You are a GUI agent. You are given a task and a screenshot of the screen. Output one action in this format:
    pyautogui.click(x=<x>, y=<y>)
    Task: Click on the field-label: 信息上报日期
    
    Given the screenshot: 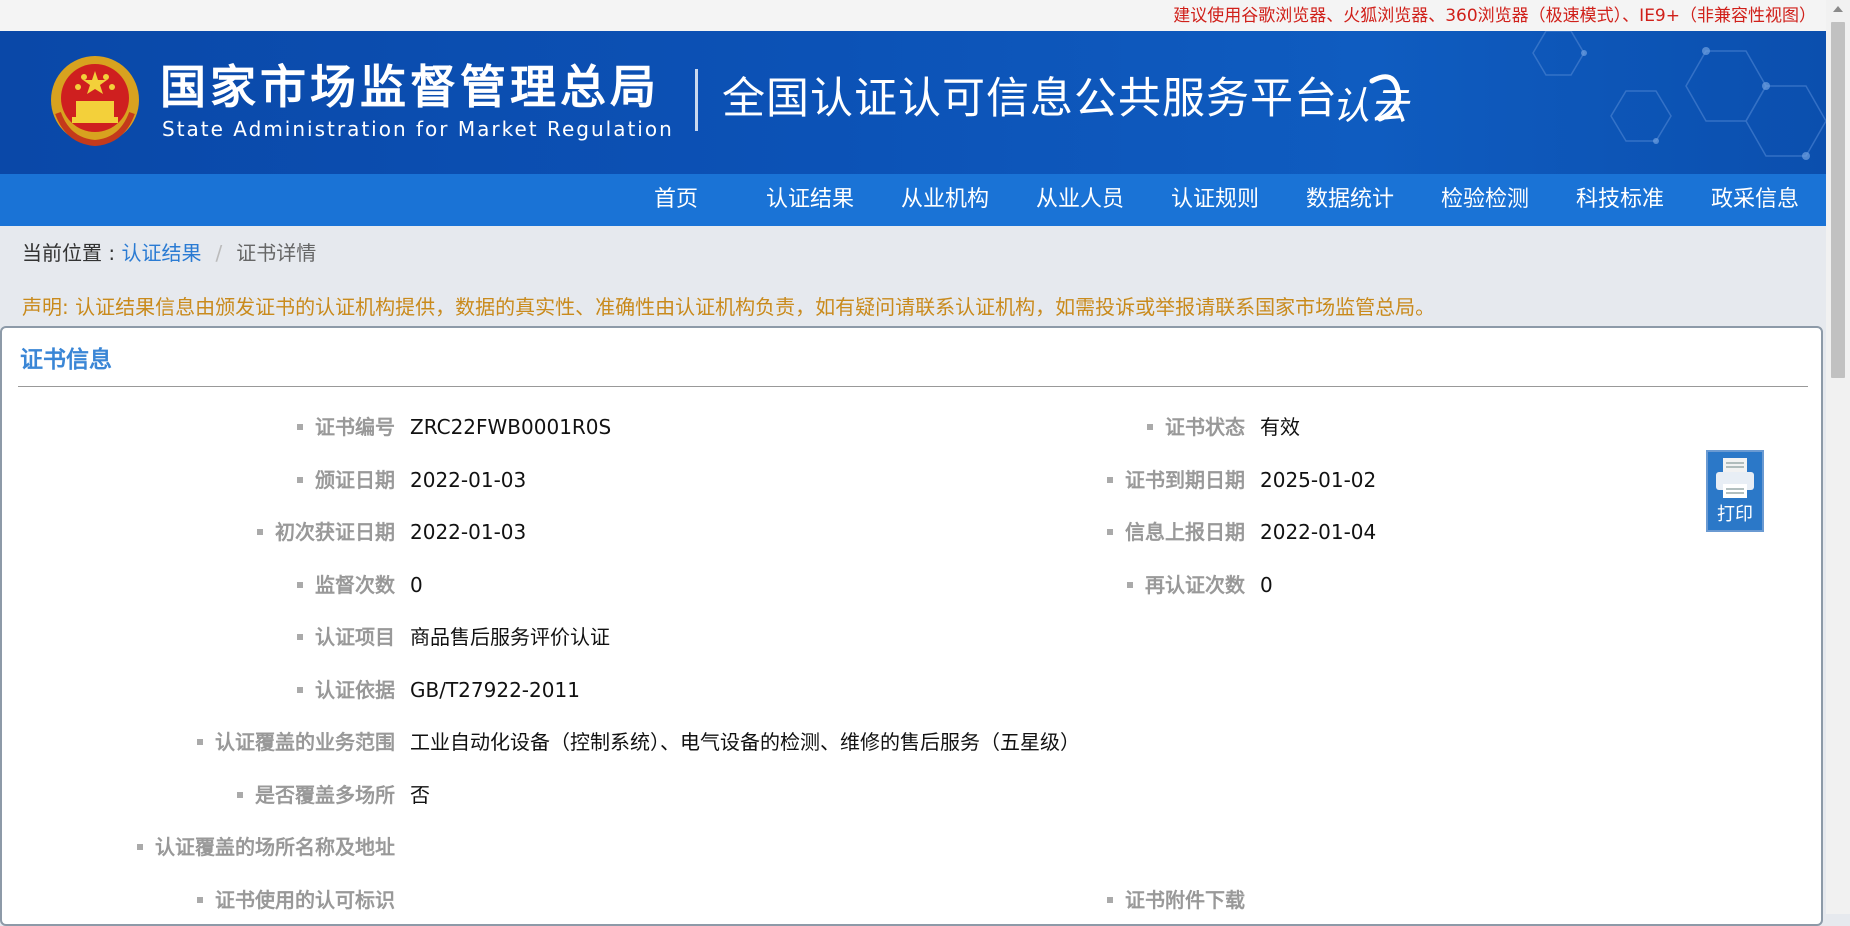 What is the action you would take?
    pyautogui.click(x=1176, y=532)
    